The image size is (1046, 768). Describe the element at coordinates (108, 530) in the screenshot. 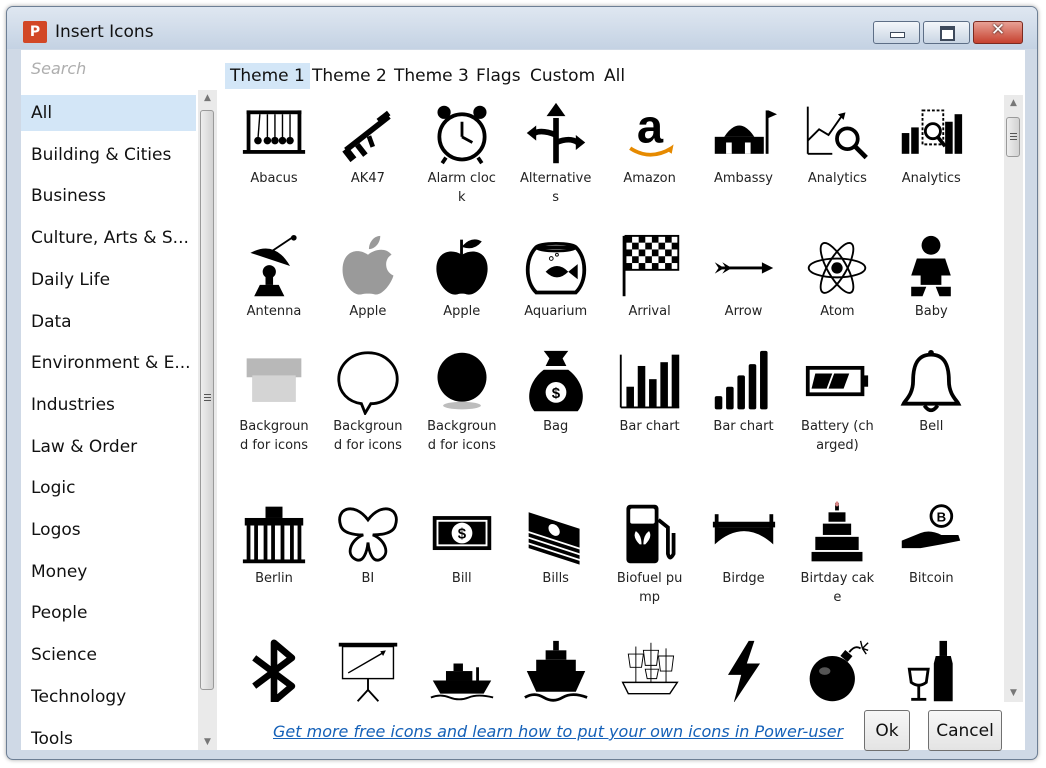

I see `category-item: Logos` at that location.